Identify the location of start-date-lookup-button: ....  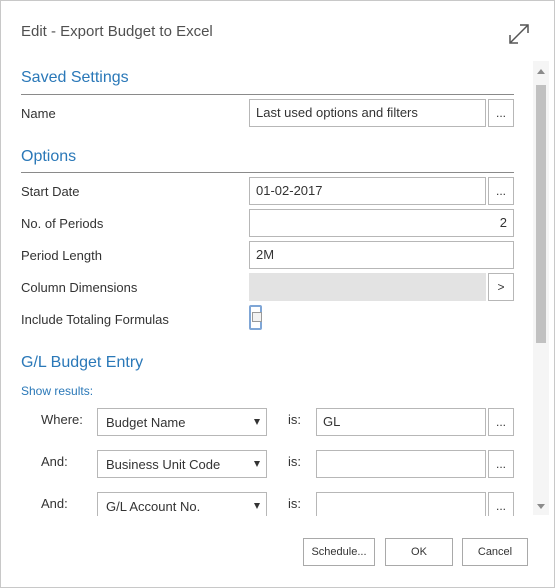
(501, 191).